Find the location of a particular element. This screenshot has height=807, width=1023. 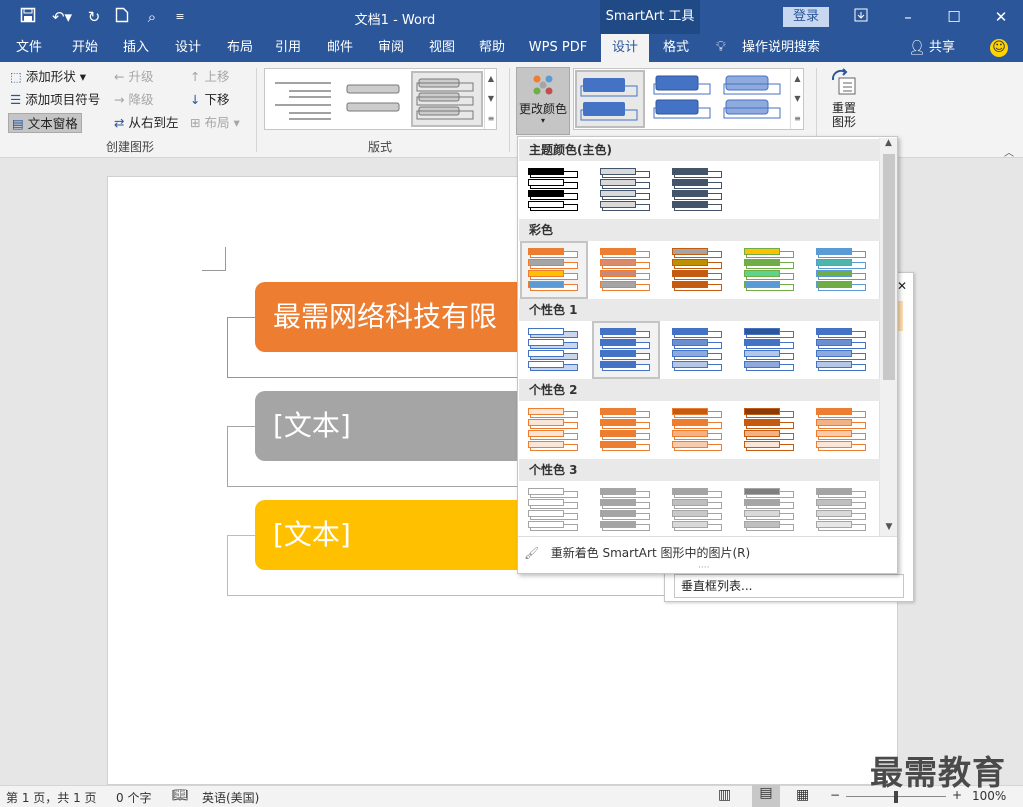

right-to-left-button: ⇄ 从右到左 is located at coordinates (146, 123).